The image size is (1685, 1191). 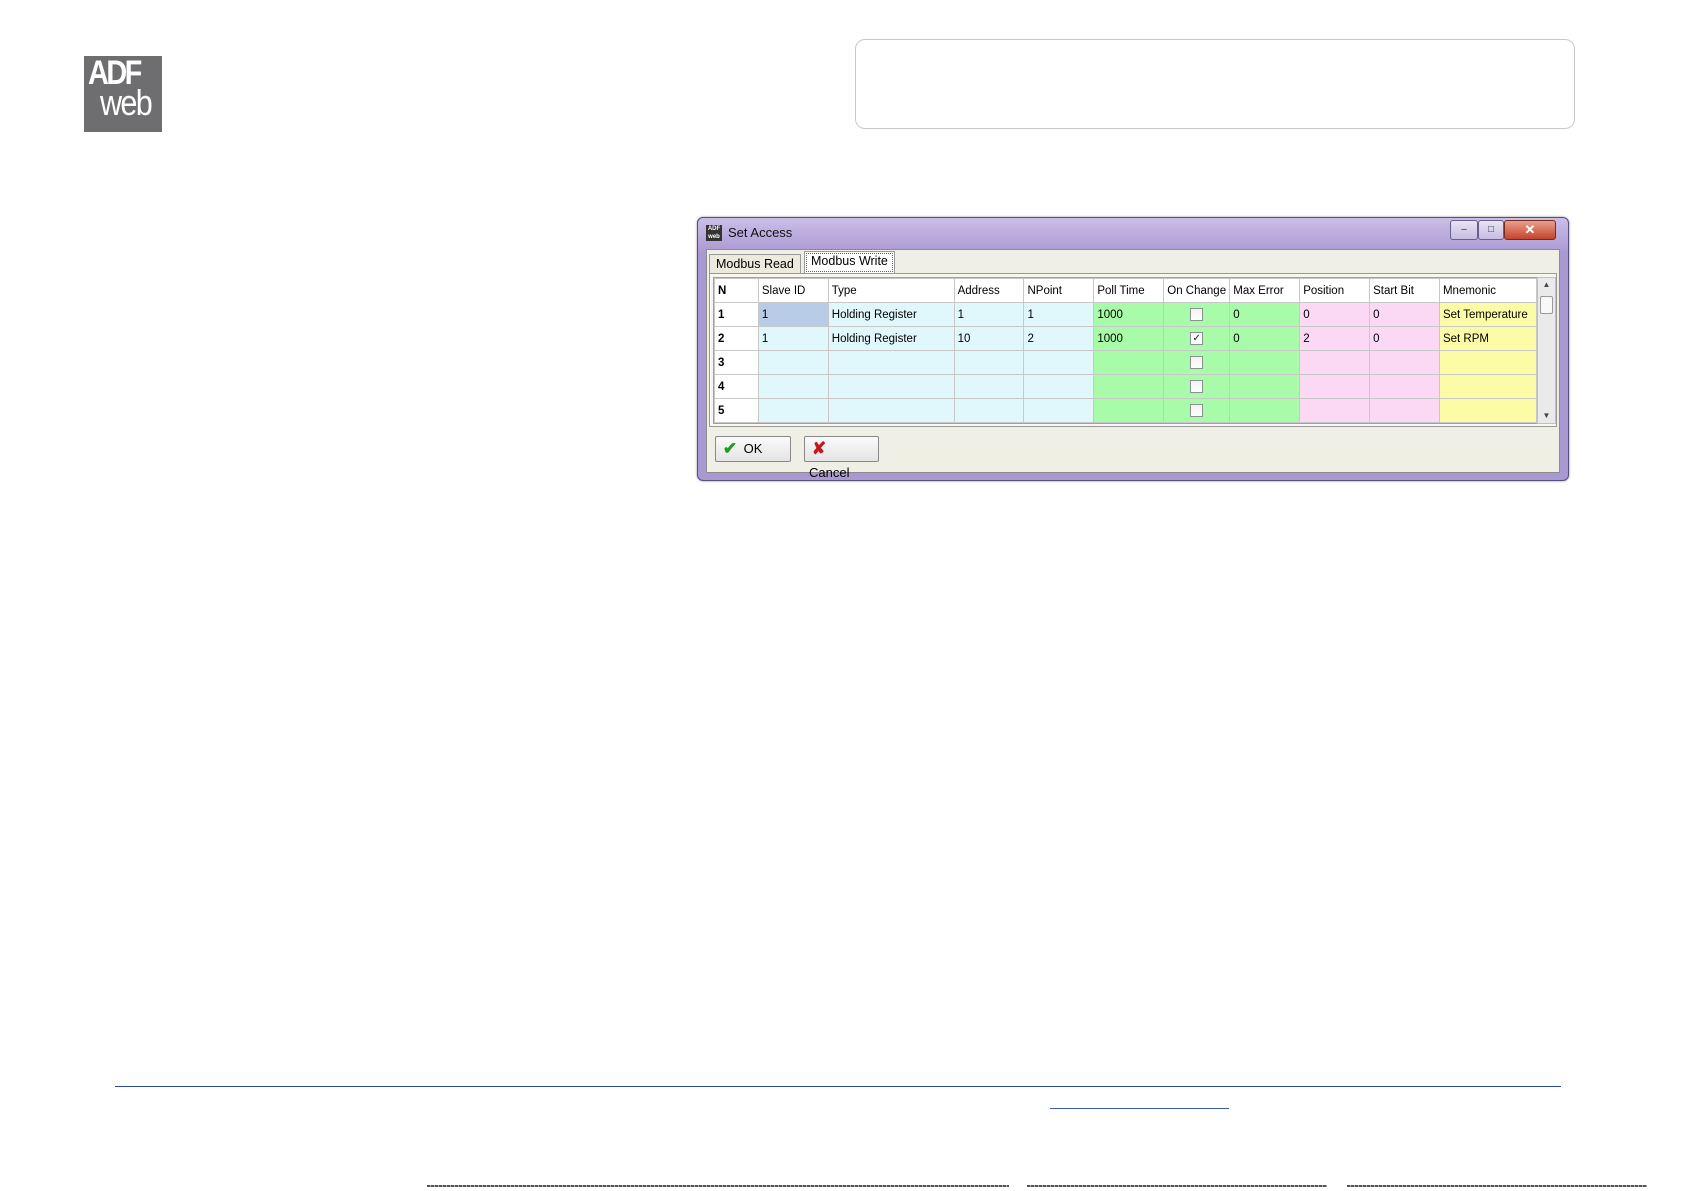 I want to click on column-header-max-error: Max Error, so click(x=1265, y=290).